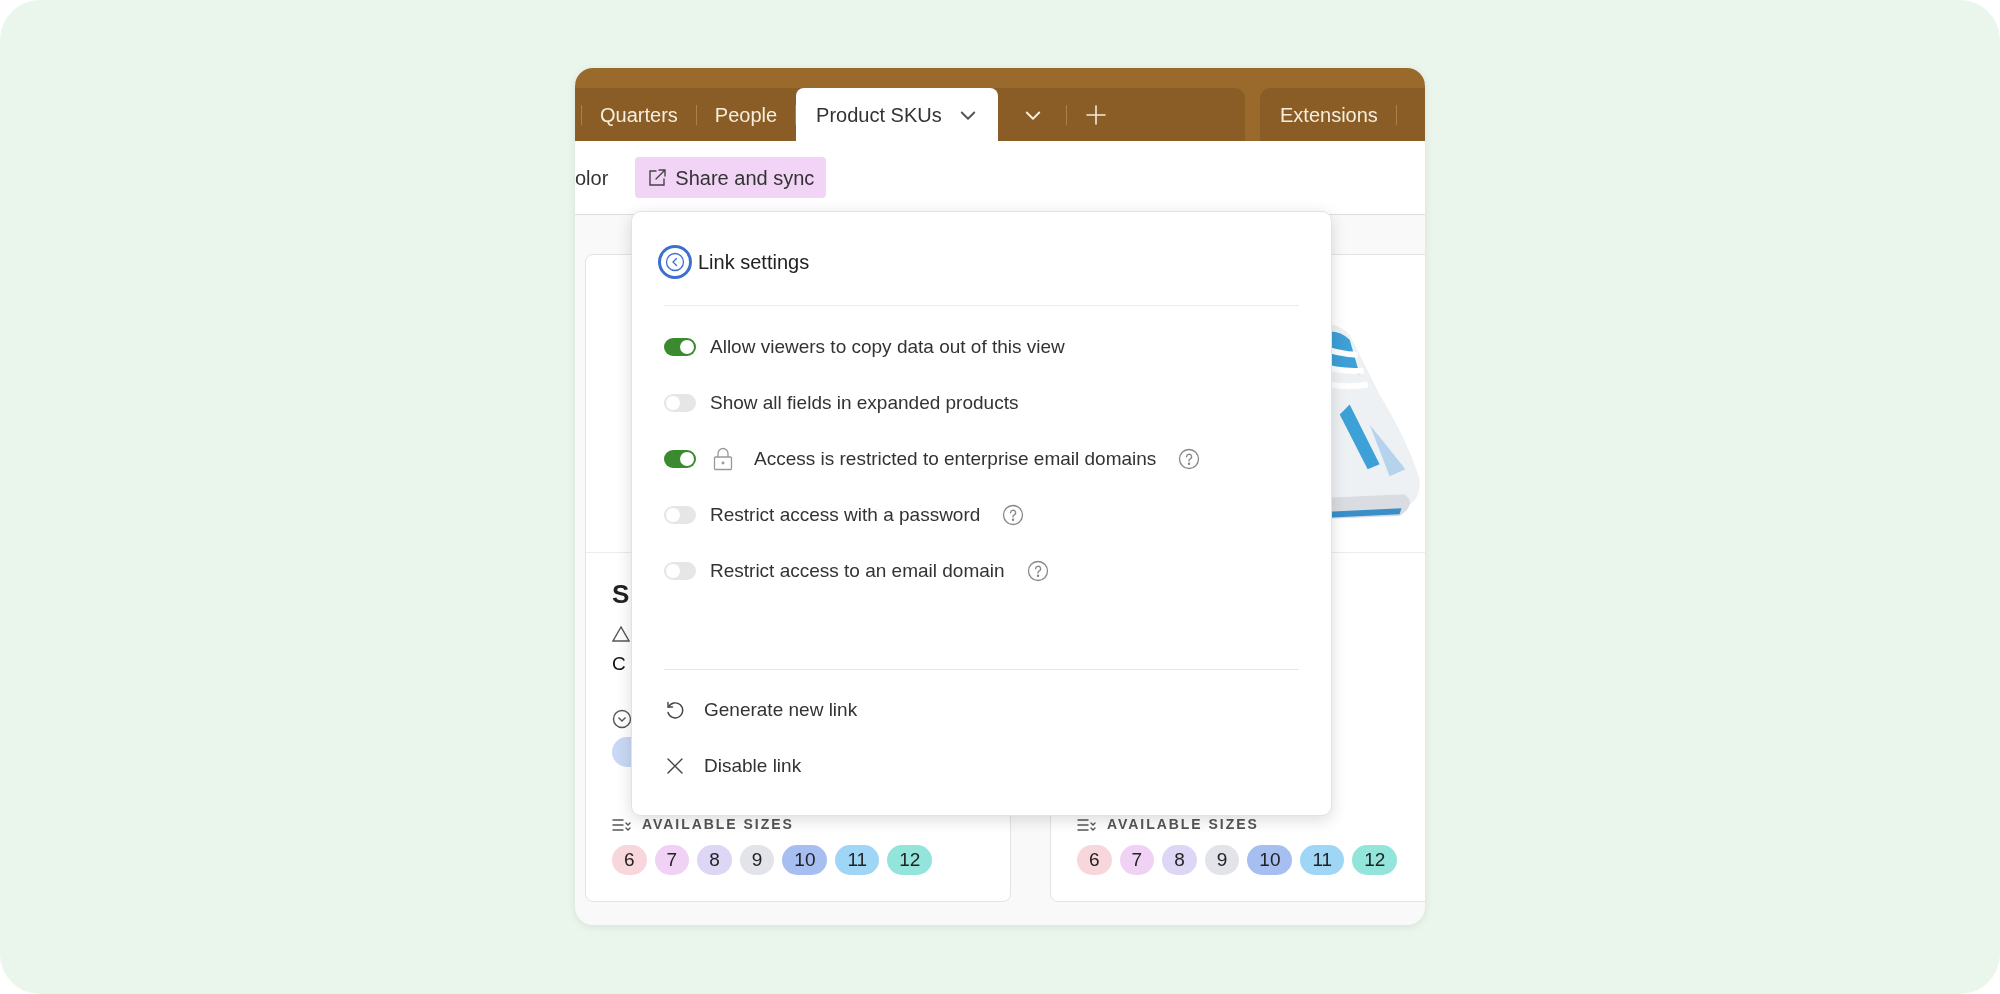 This screenshot has height=994, width=2000. I want to click on field-value: C, so click(619, 664).